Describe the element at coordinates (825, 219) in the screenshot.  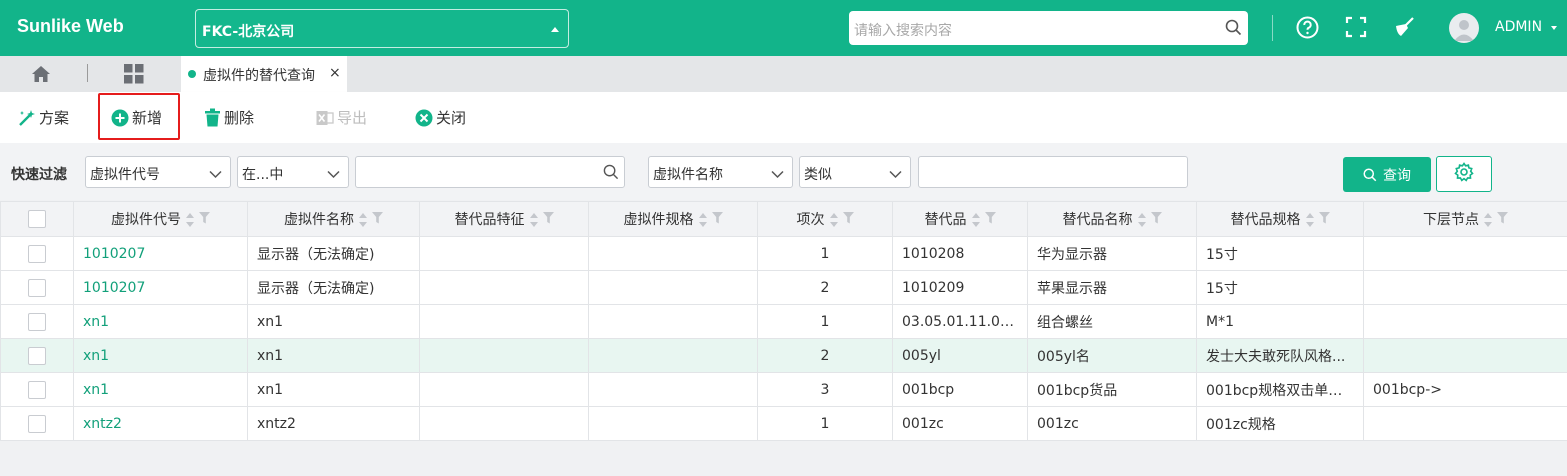
I see `column-header: 项次` at that location.